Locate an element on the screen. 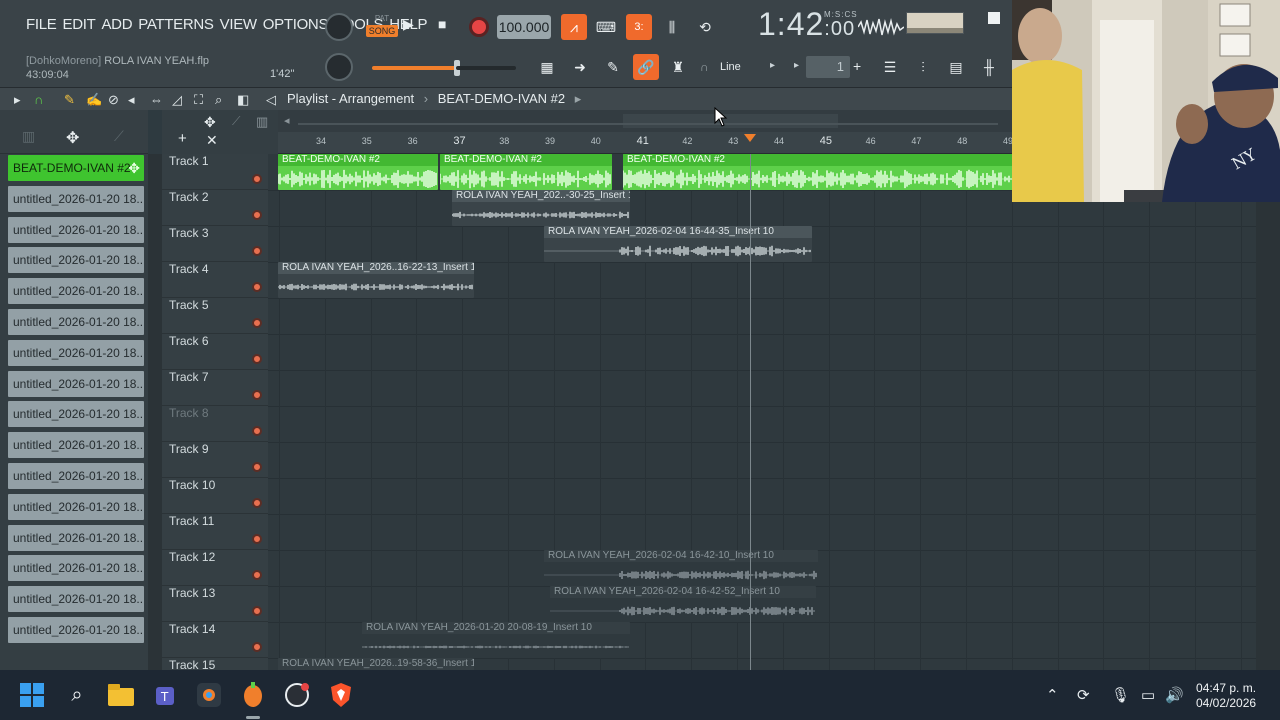  davinci-icon is located at coordinates (209, 695).